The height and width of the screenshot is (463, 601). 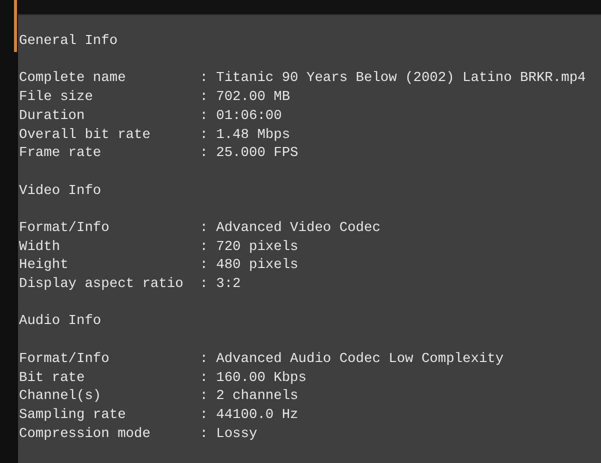 I want to click on field-label: Overall bit rate, so click(x=85, y=135).